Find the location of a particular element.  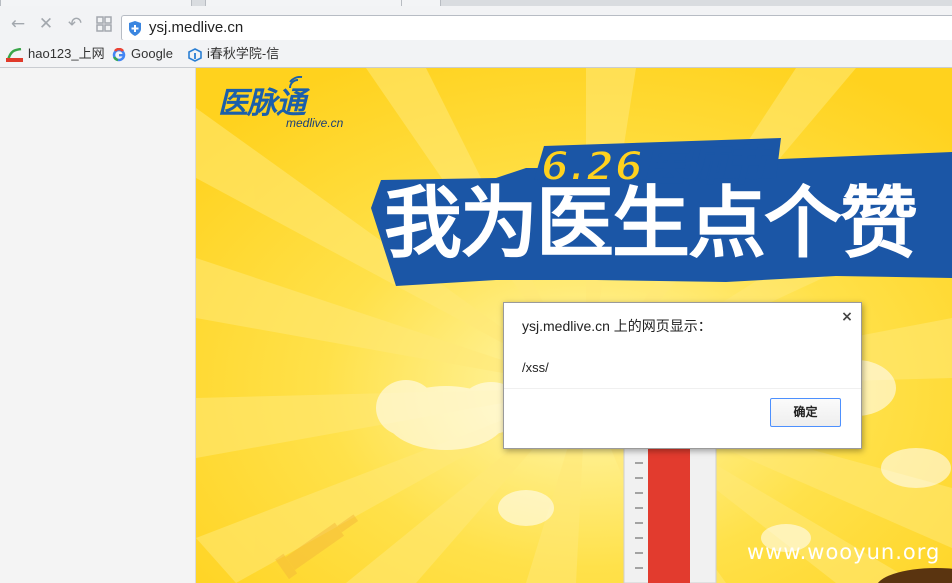

bookmarks-bar: hao123_上网 Google i春秋学院-信 is located at coordinates (476, 54).